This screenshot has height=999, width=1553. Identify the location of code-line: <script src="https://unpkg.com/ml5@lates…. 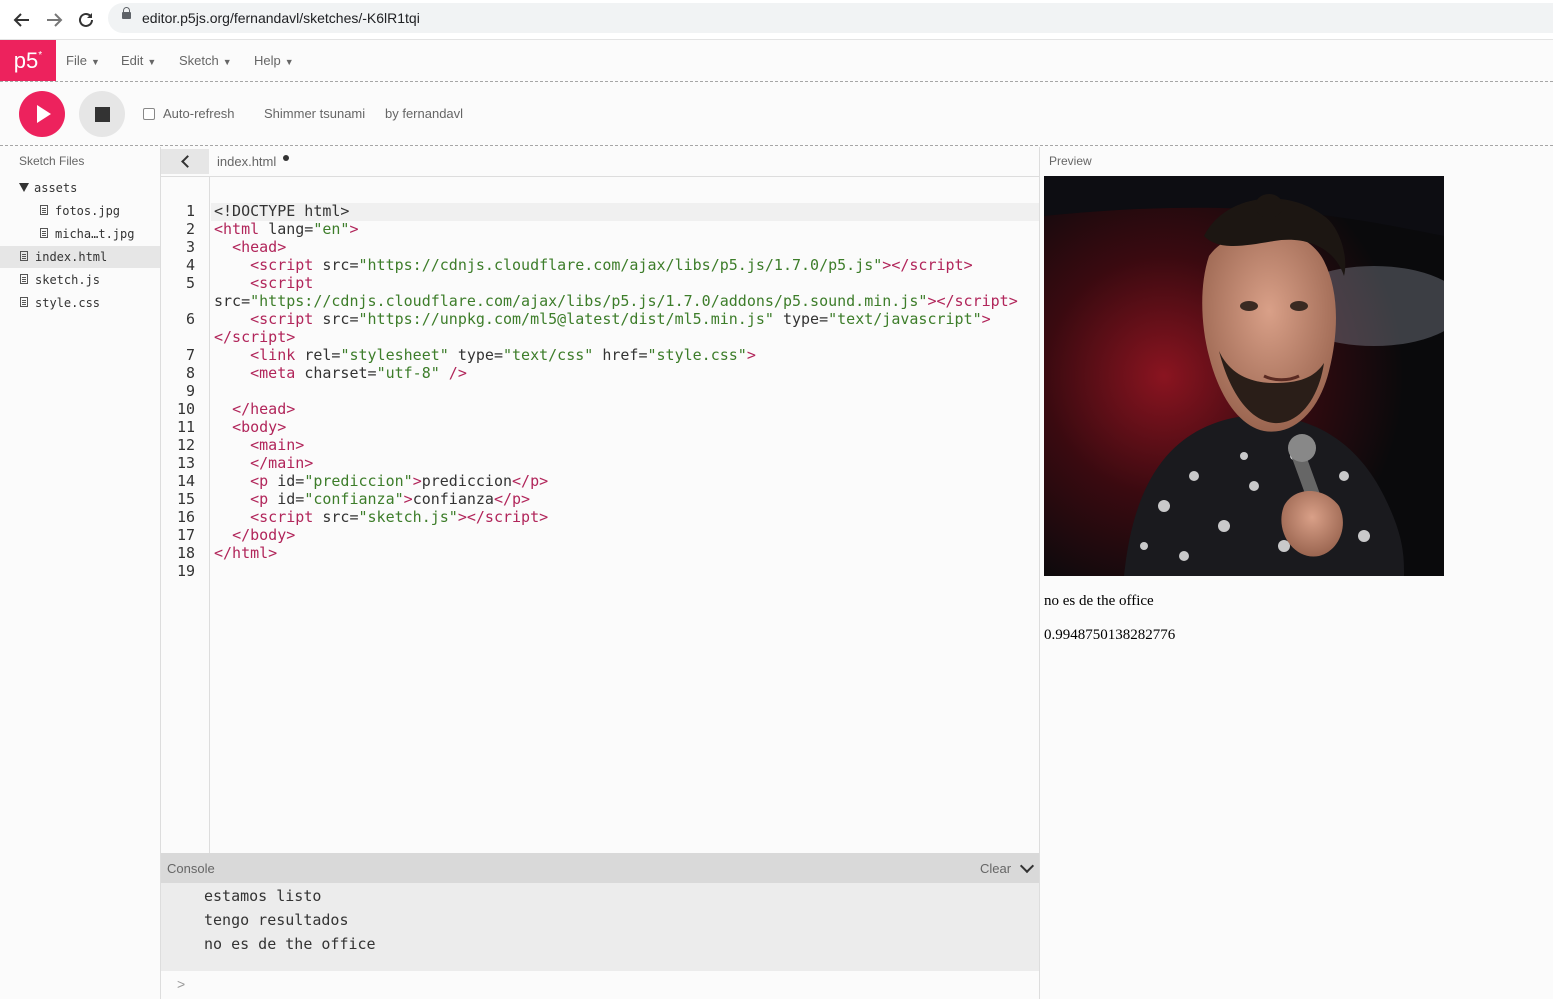
(602, 319).